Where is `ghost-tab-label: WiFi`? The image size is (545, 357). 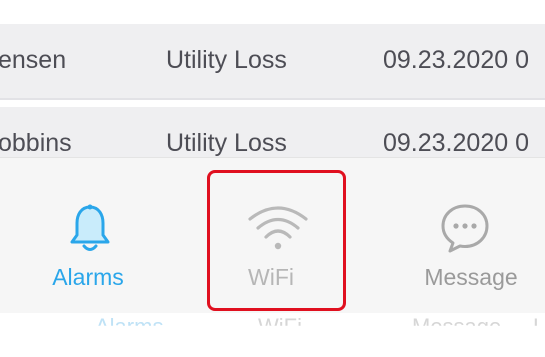
ghost-tab-label: WiFi is located at coordinates (280, 326).